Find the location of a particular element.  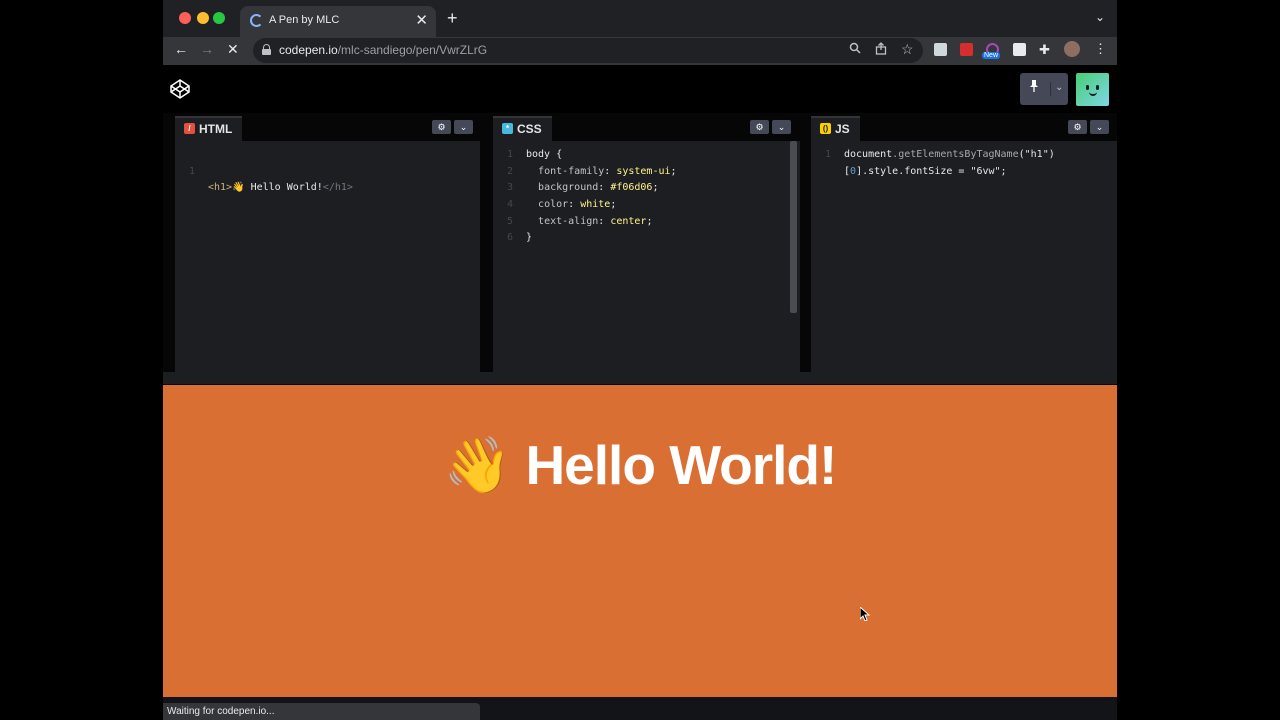

css-editor-header: * CSS ⚙ ⌄ is located at coordinates (646, 127).